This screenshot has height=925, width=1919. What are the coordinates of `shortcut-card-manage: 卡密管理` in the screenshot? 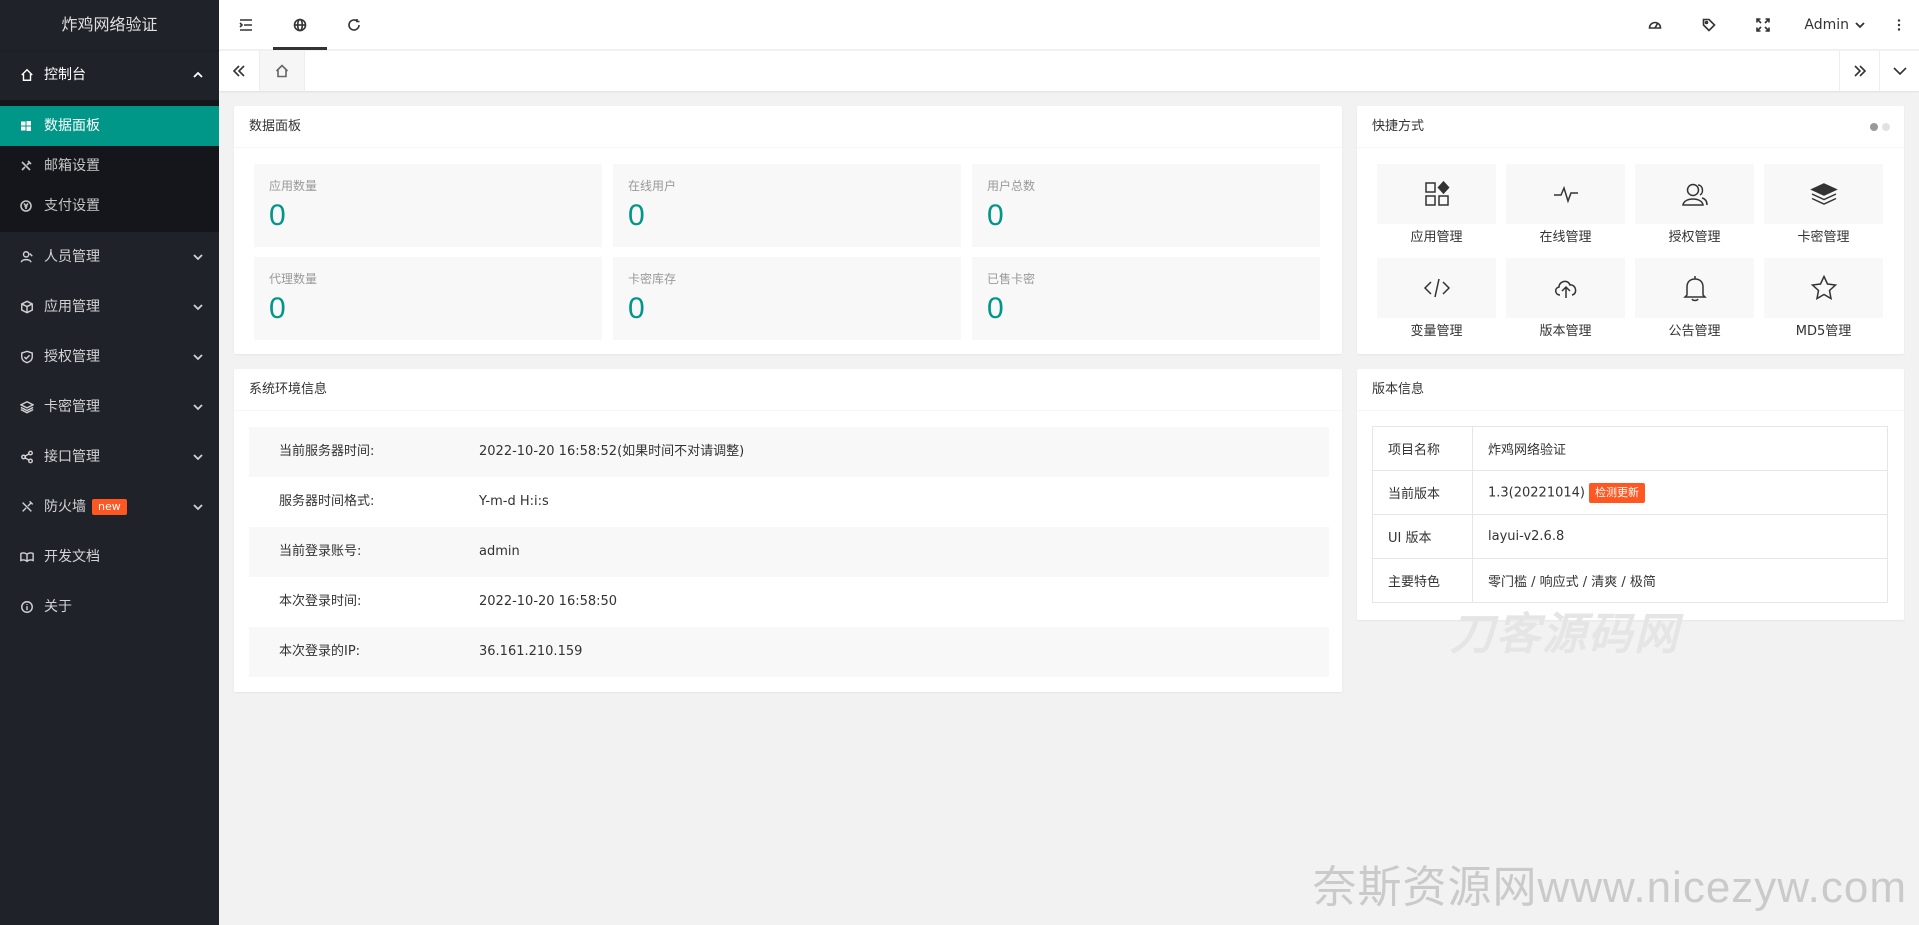 It's located at (1823, 208).